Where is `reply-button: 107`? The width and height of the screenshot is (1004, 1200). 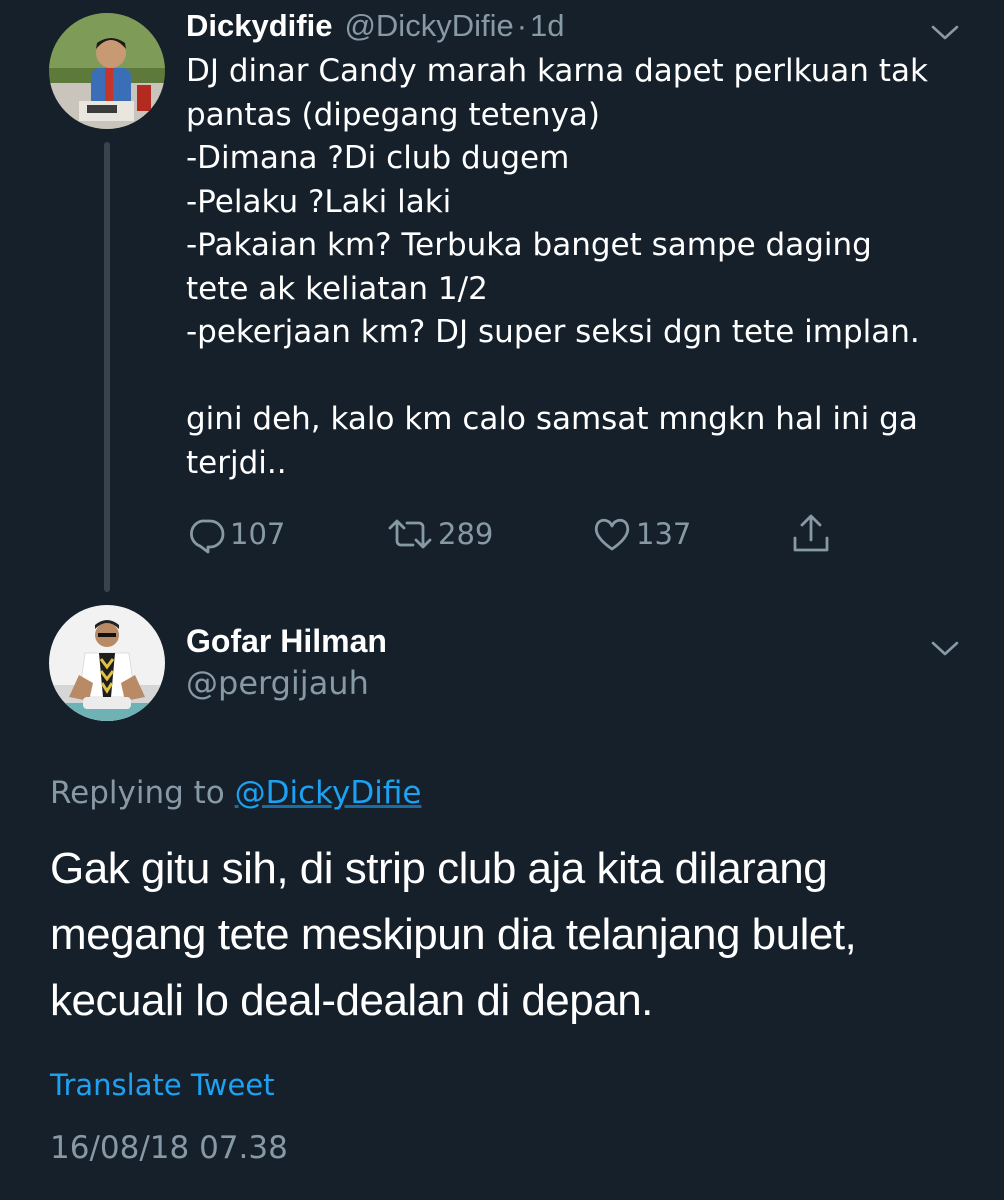 reply-button: 107 is located at coordinates (235, 534).